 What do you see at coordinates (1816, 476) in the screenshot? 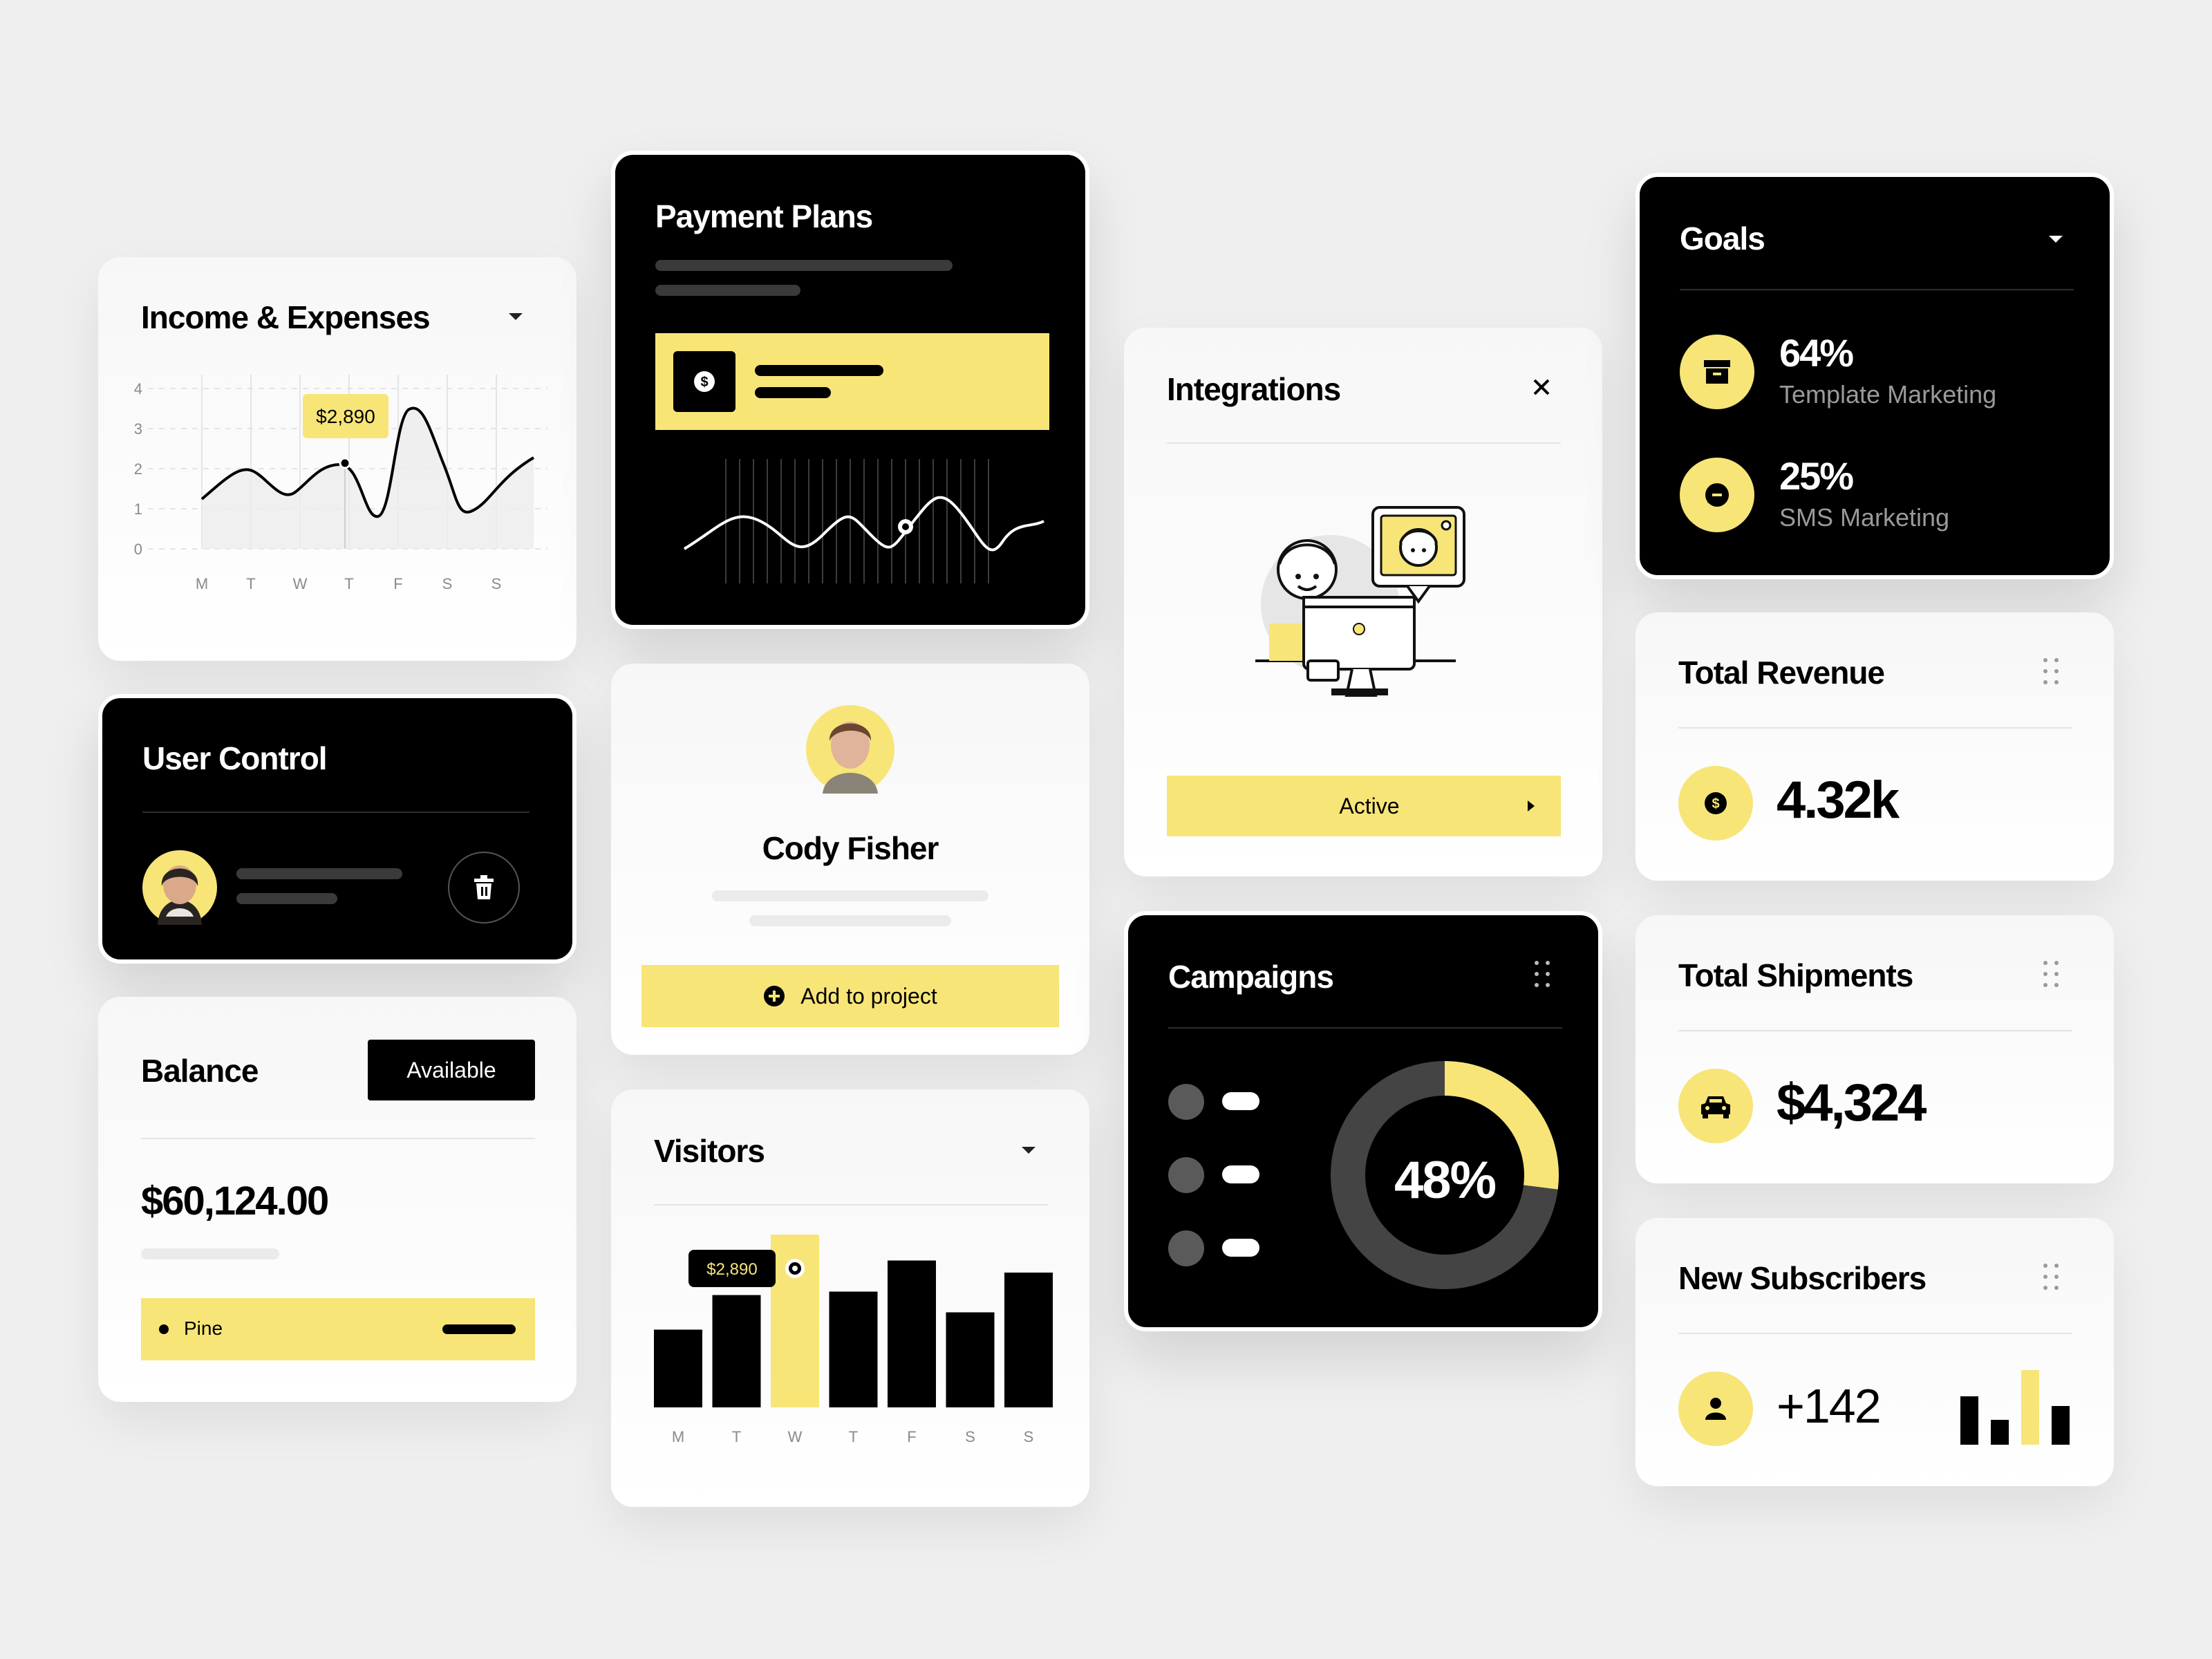
I see `goal-percent: 25%` at bounding box center [1816, 476].